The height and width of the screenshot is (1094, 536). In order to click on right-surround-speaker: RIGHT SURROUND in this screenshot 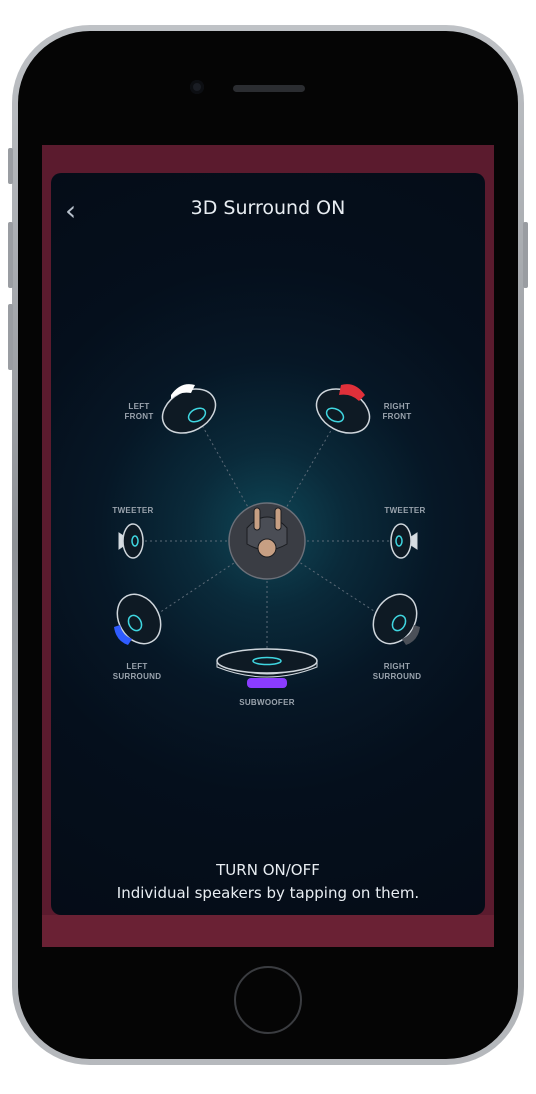, I will do `click(395, 633)`.